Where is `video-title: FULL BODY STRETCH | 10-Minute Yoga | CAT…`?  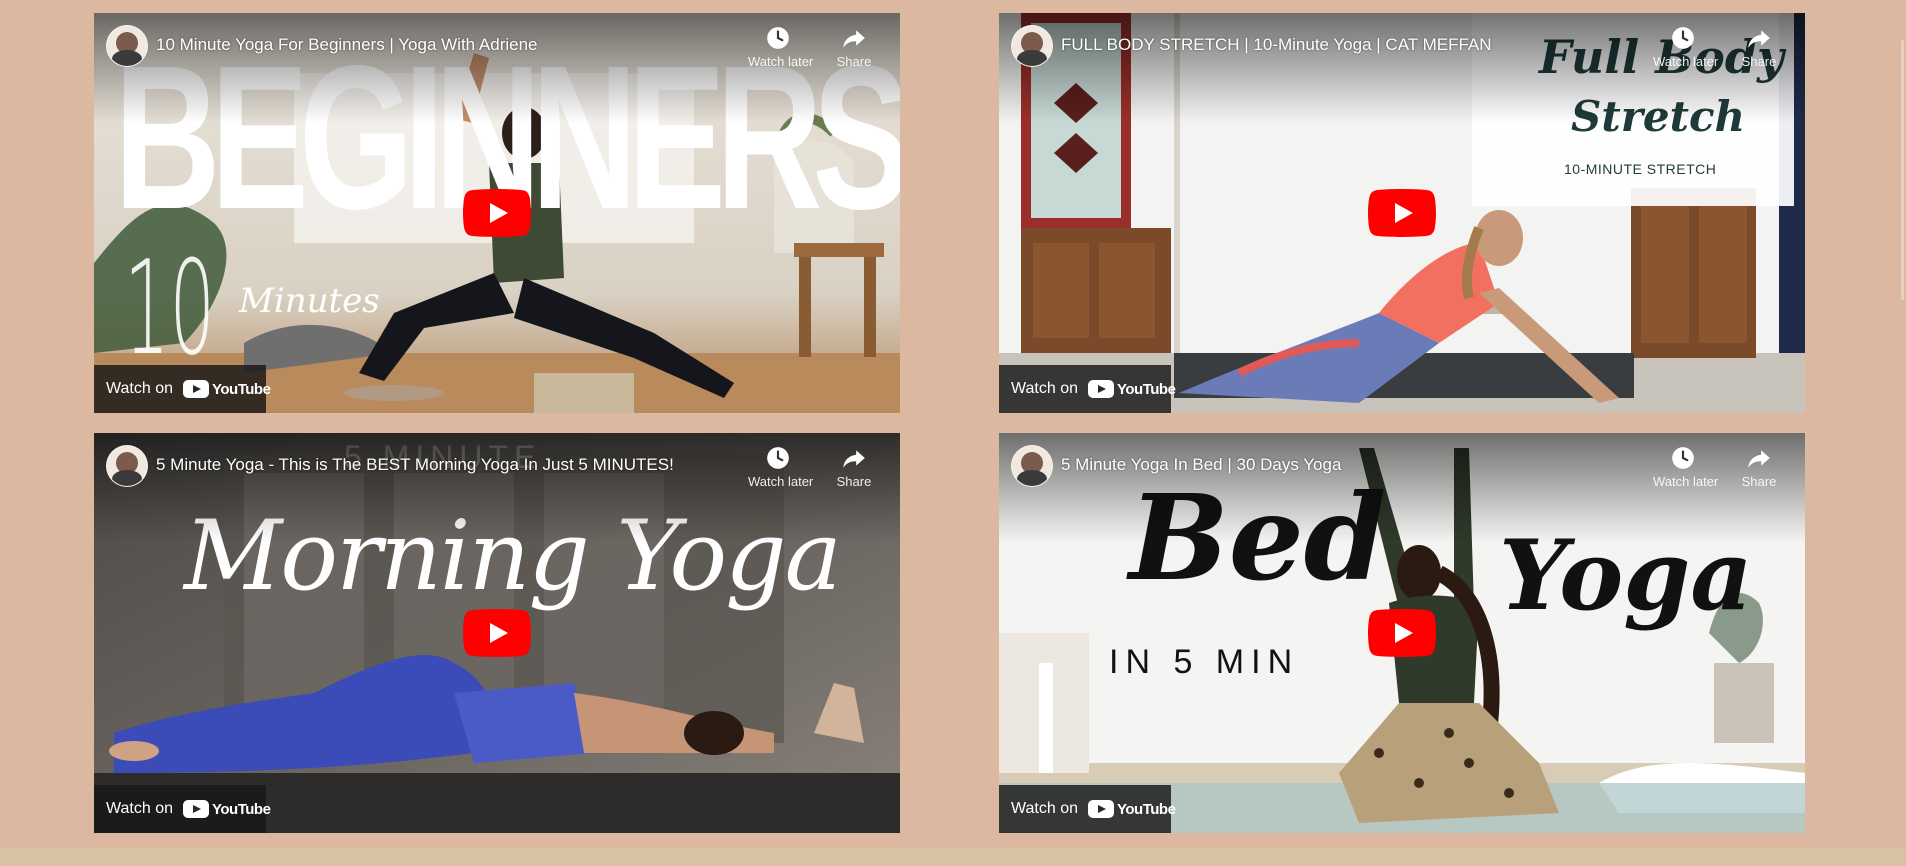
video-title: FULL BODY STRETCH | 10-Minute Yoga | CAT… is located at coordinates (1343, 45).